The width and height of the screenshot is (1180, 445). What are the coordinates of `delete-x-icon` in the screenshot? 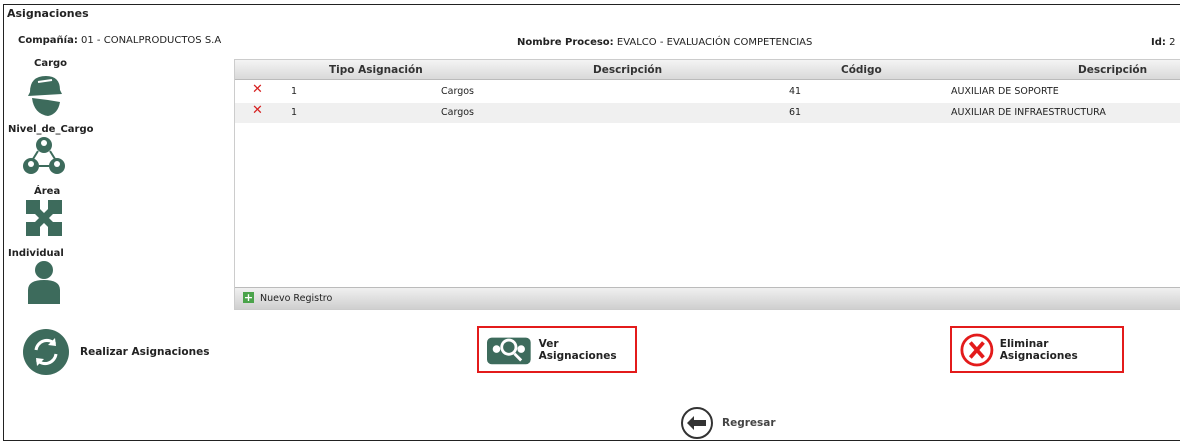 It's located at (977, 349).